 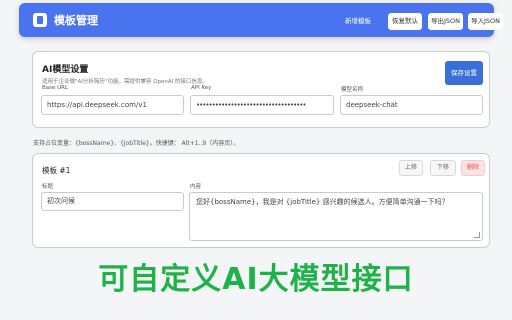 I want to click on save-settings-button: 保存设置, so click(x=464, y=73).